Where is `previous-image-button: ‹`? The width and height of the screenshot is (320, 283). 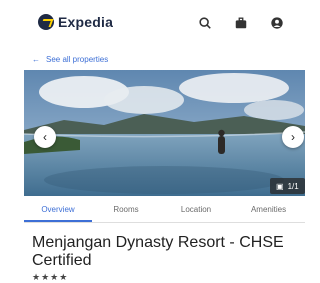
previous-image-button: ‹ is located at coordinates (45, 137).